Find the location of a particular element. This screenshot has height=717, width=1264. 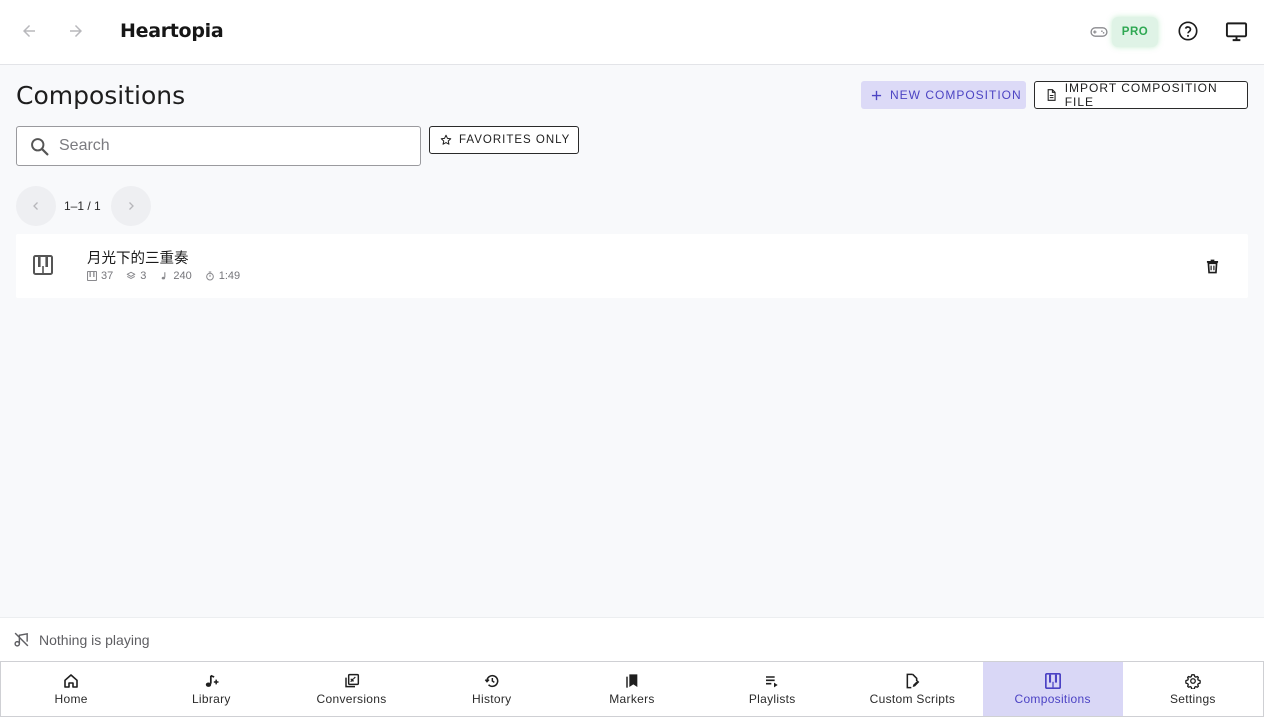

favorites-only-label: FAVORITES ONLY is located at coordinates (515, 140).